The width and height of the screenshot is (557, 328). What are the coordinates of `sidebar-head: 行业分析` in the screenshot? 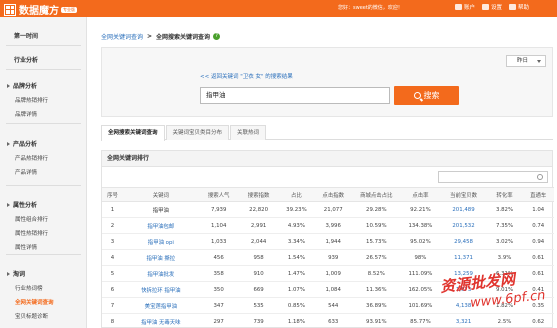 It's located at (43, 59).